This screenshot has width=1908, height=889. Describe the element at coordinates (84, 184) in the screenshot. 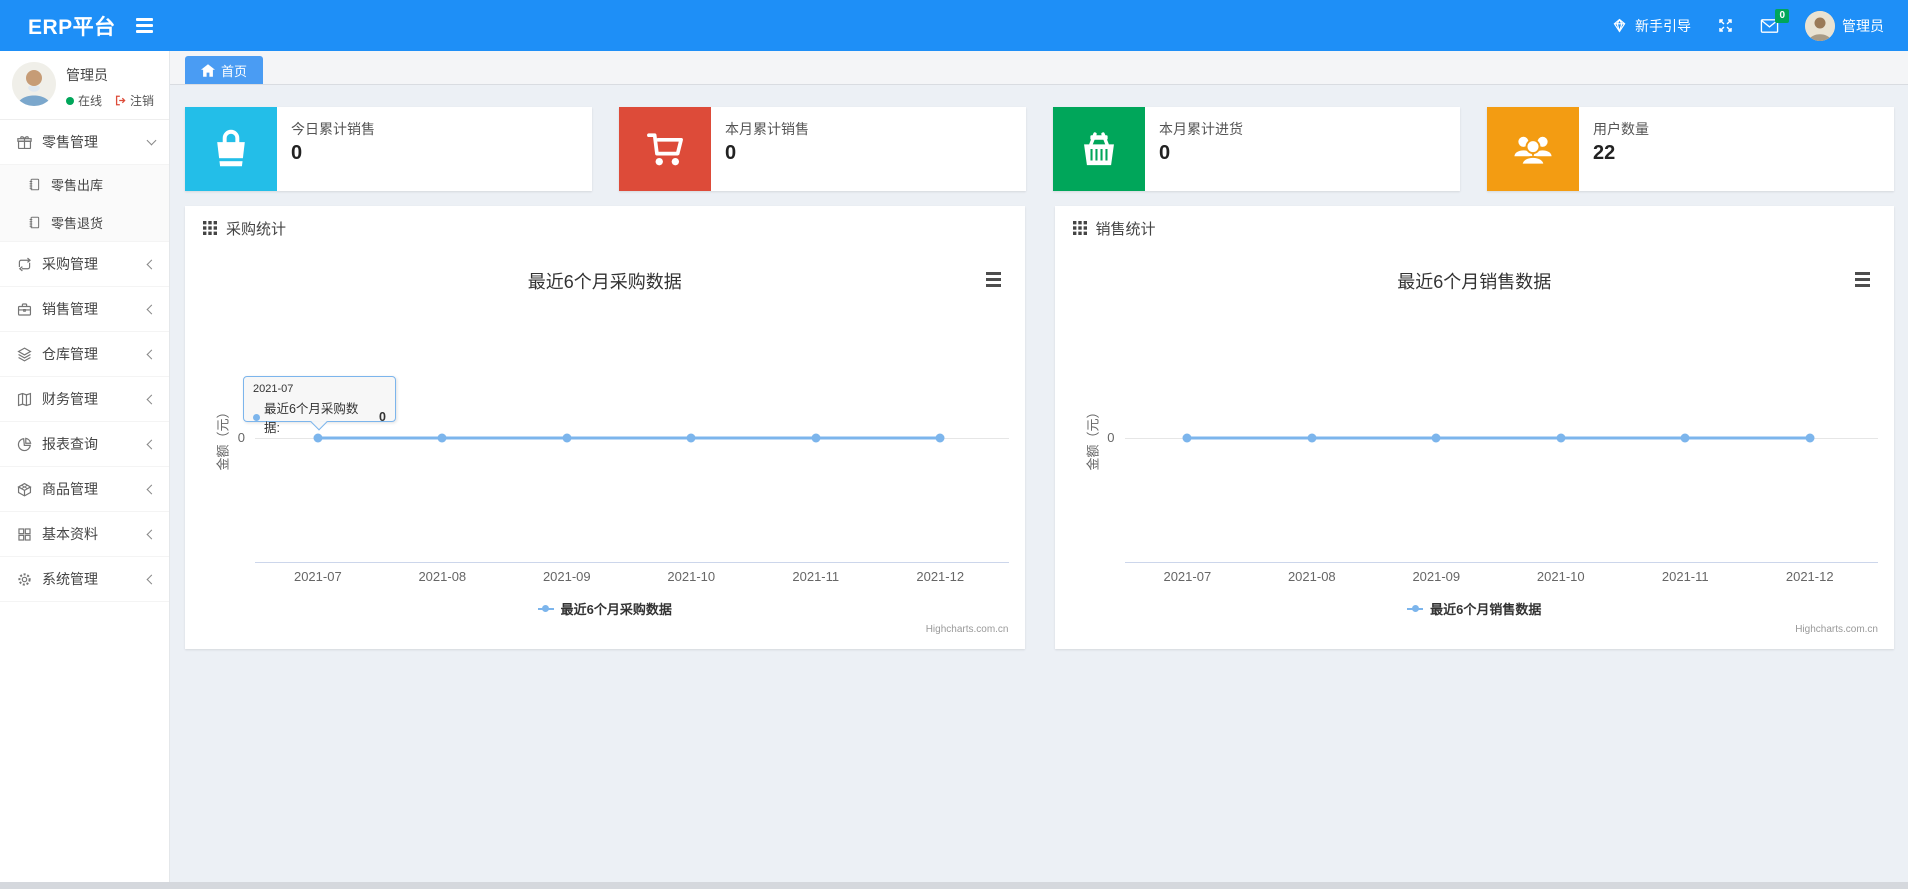

I see `sidebar-item-retail-outbound: 零售出库` at that location.